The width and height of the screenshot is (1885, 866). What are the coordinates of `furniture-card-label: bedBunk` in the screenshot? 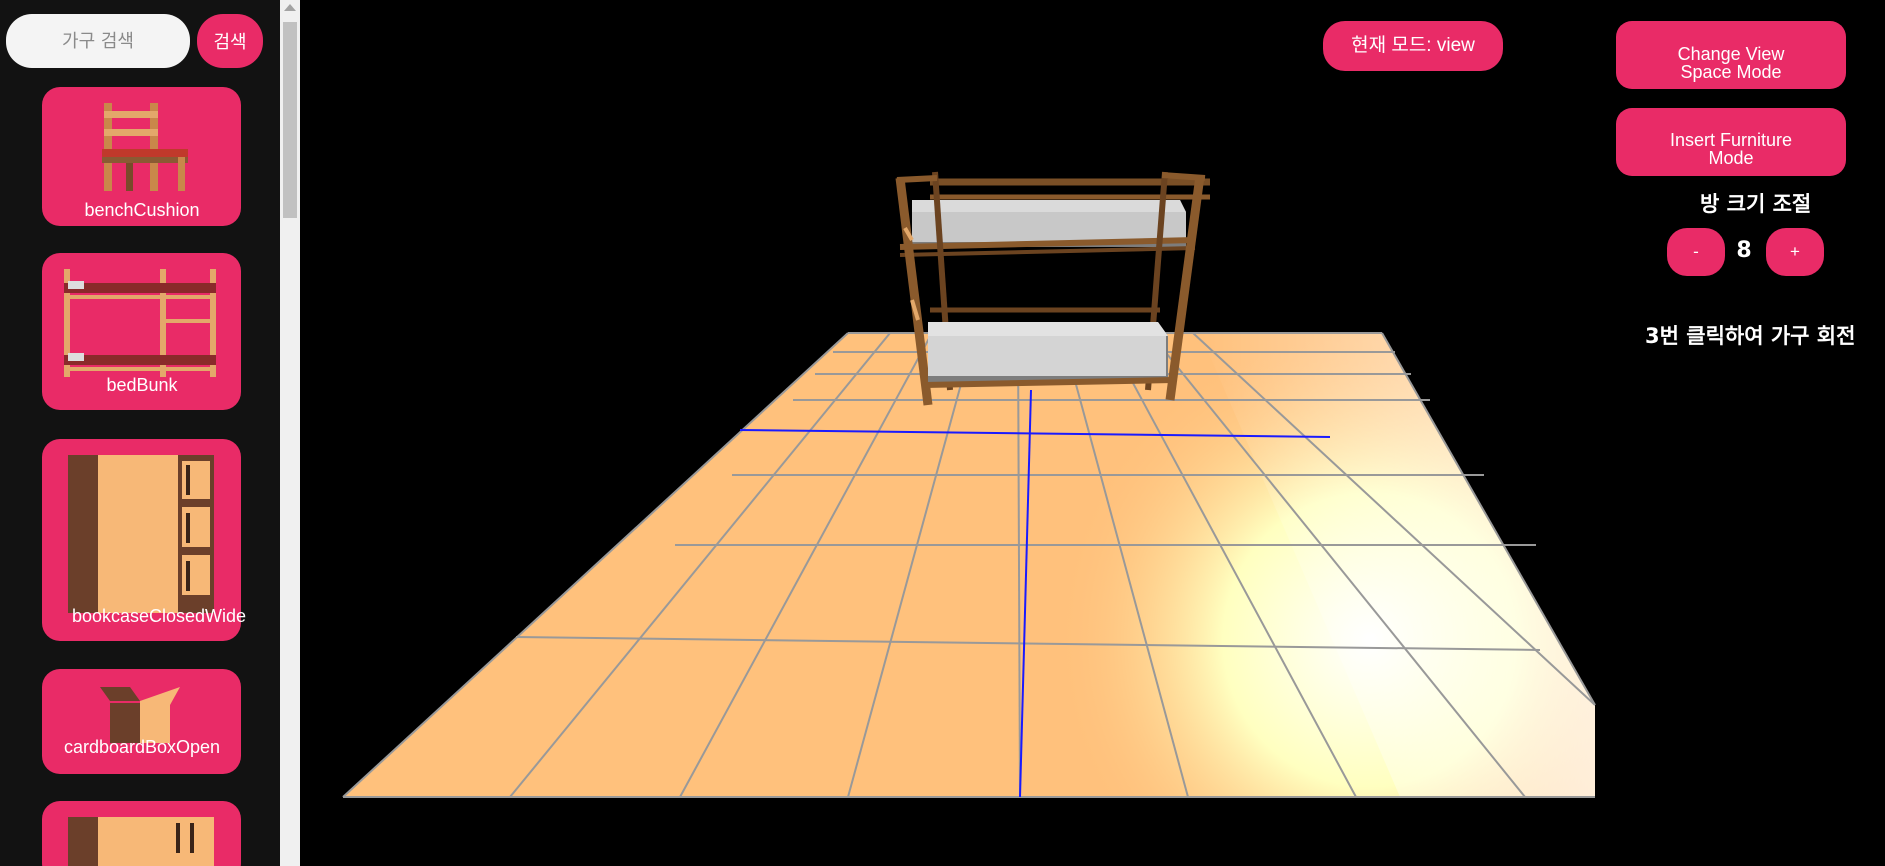 It's located at (142, 385).